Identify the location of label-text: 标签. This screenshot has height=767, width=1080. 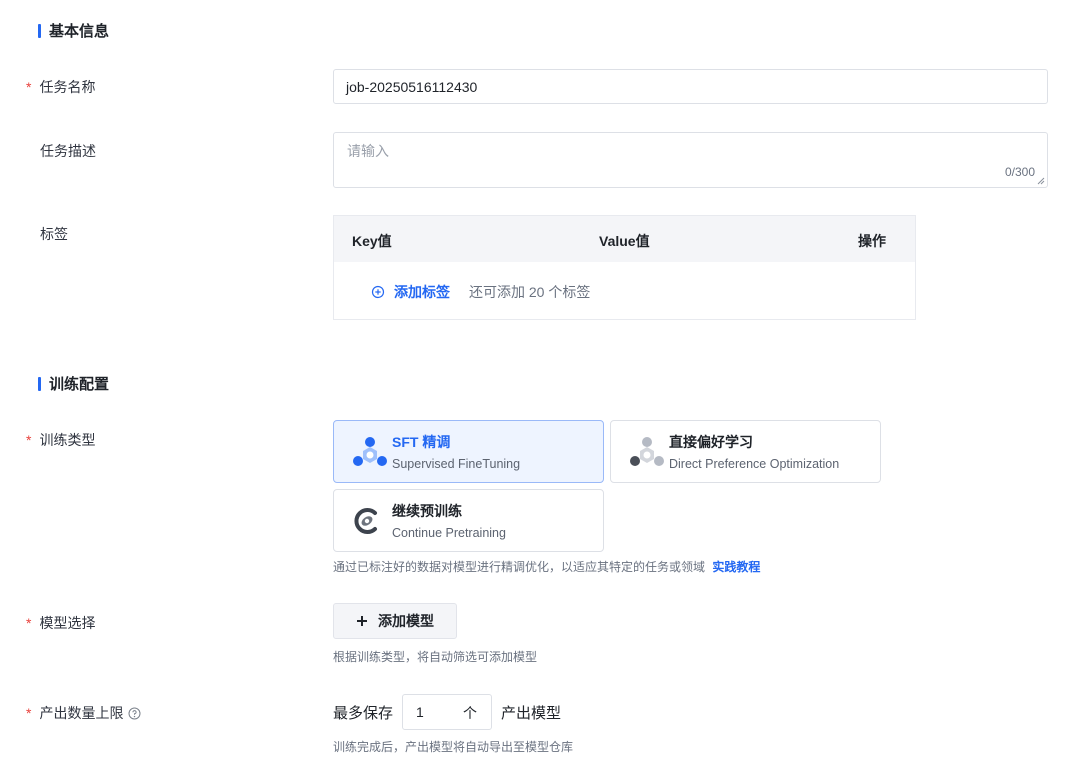
(54, 234).